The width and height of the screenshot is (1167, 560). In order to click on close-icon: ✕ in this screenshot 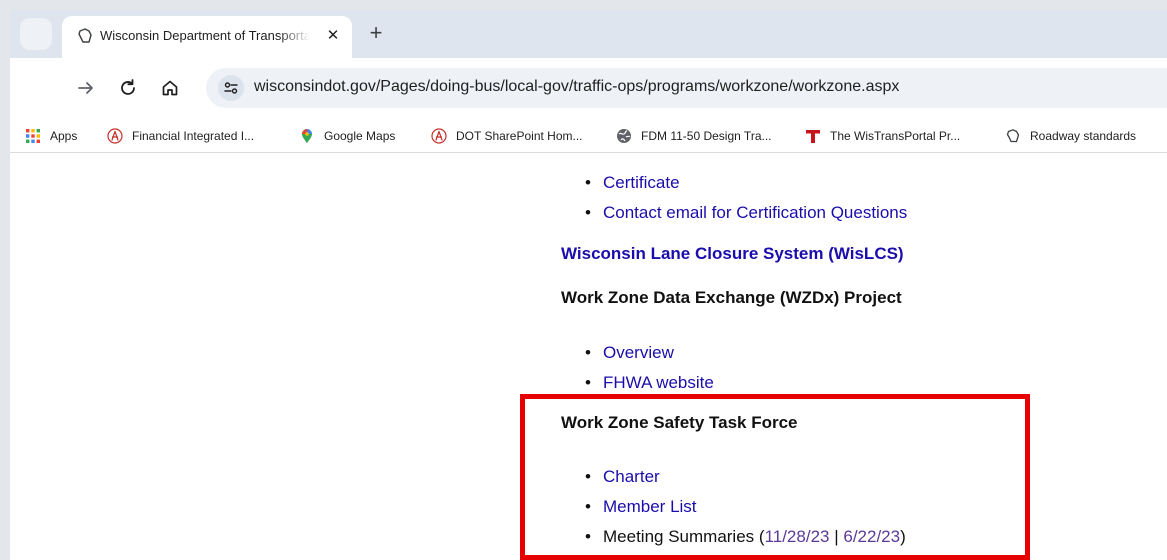, I will do `click(333, 36)`.